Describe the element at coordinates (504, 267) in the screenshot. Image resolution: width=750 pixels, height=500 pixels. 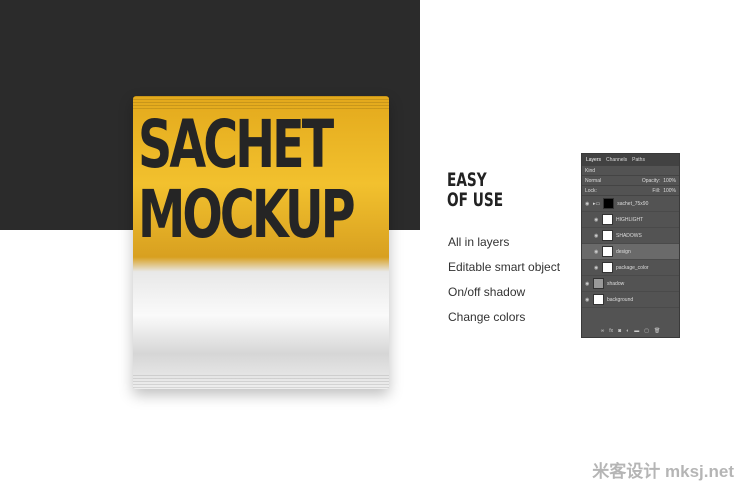
I see `feature-item: Editable smart object` at that location.